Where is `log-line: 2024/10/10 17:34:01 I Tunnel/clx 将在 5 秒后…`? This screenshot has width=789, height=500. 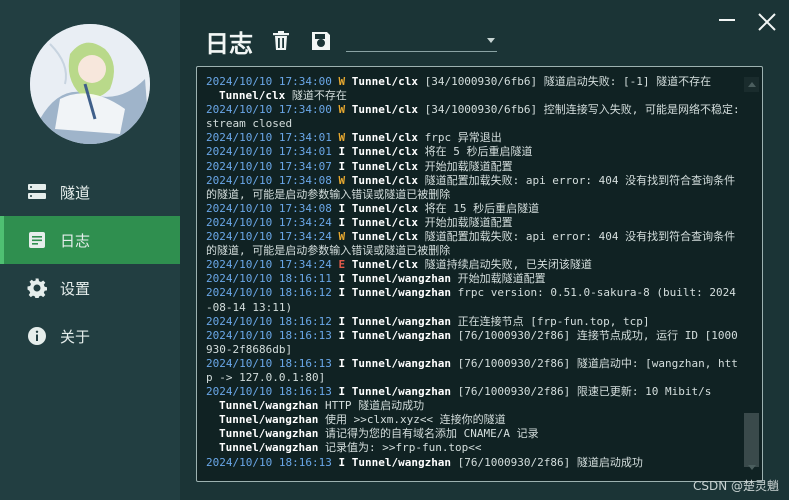 log-line: 2024/10/10 17:34:01 I Tunnel/clx 将在 5 秒后… is located at coordinates (474, 152).